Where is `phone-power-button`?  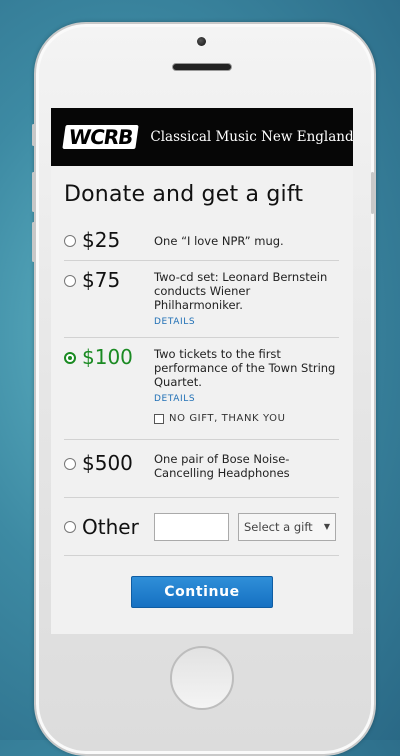
phone-power-button is located at coordinates (372, 193).